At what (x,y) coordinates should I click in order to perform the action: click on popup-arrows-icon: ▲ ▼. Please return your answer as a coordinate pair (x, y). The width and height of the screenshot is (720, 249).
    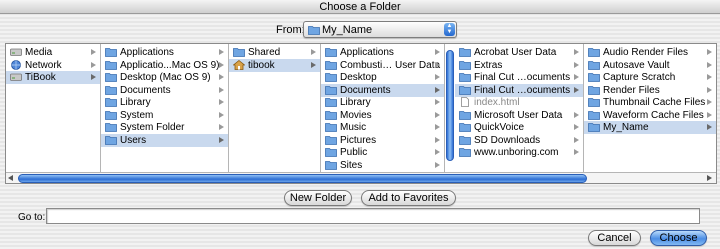
    Looking at the image, I should click on (449, 29).